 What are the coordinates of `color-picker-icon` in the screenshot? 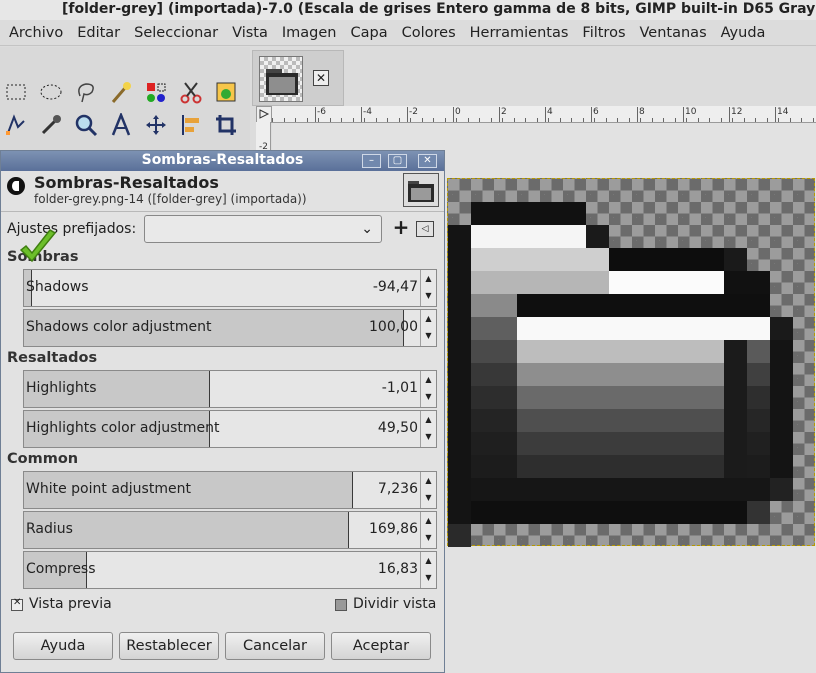 It's located at (51, 125).